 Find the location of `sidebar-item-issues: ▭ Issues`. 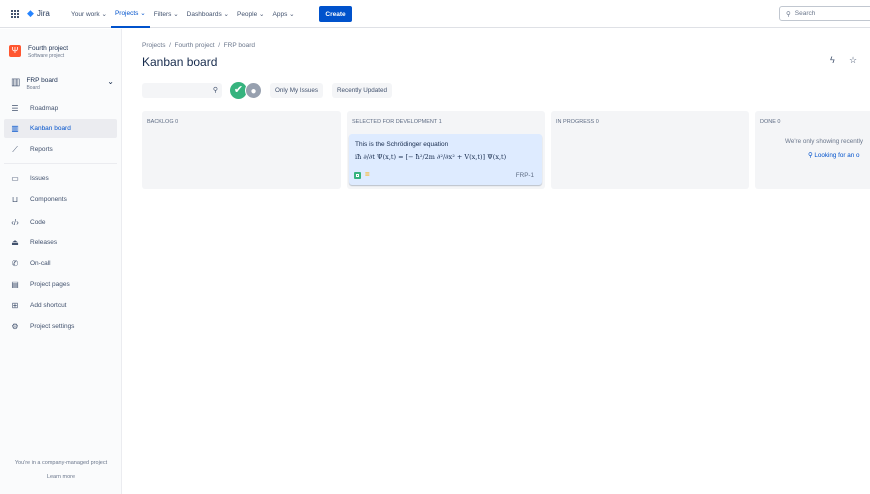

sidebar-item-issues: ▭ Issues is located at coordinates (60, 178).